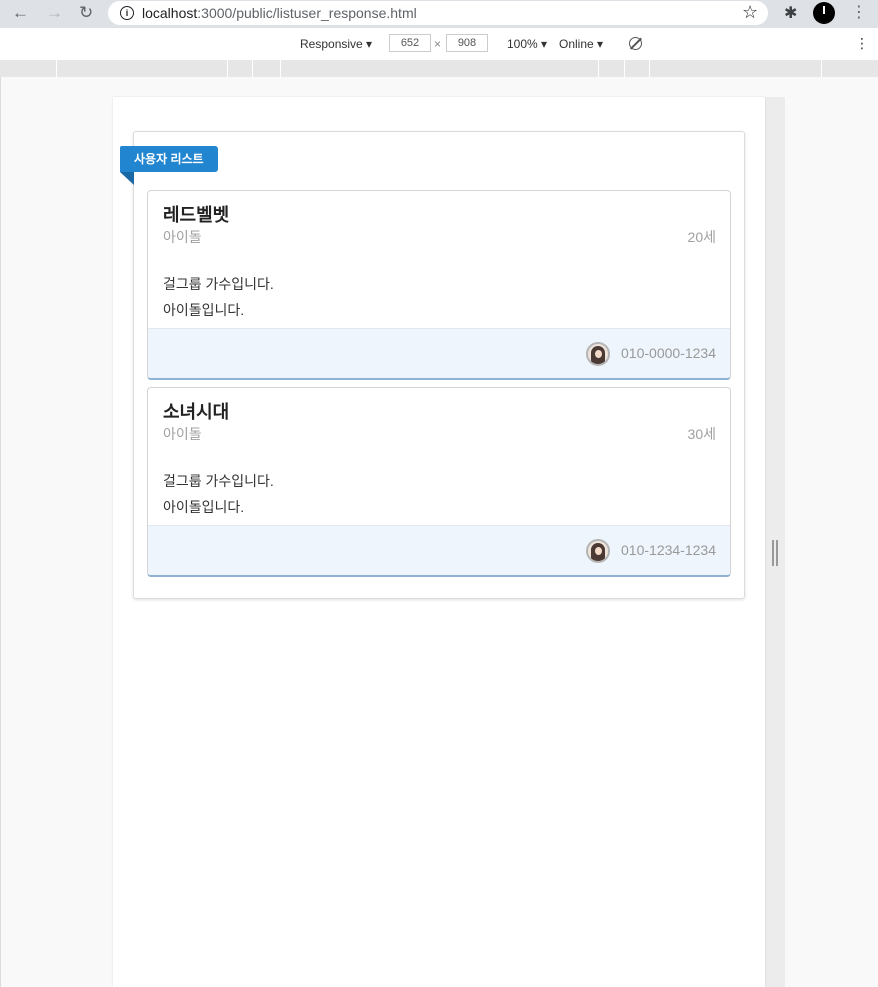 Image resolution: width=878 pixels, height=987 pixels. I want to click on profile-avatar-icon, so click(824, 13).